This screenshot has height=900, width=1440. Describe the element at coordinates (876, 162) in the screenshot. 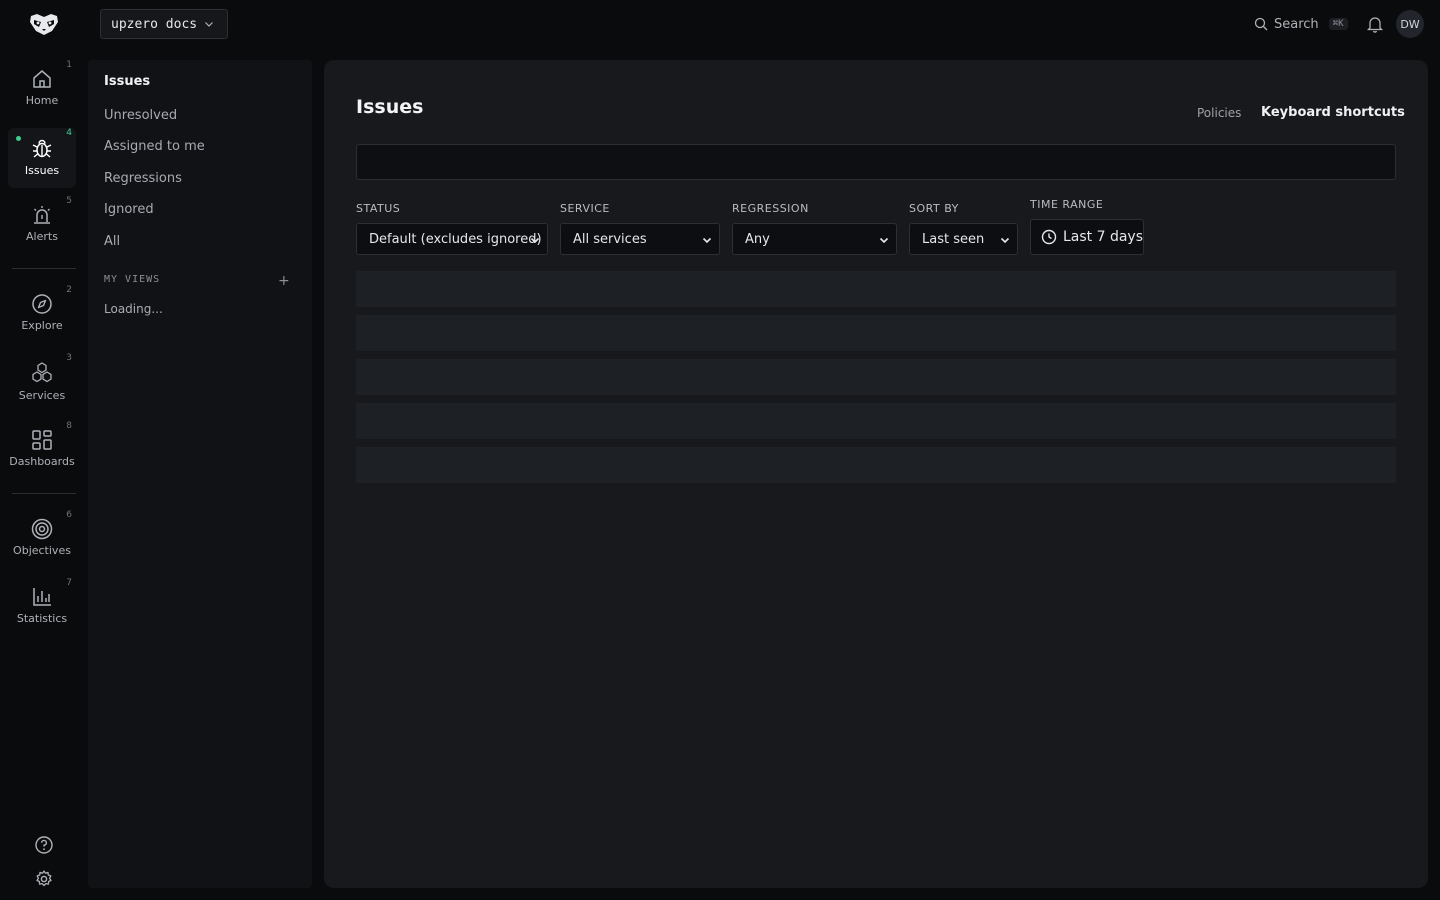

I see `issues-search-input` at that location.